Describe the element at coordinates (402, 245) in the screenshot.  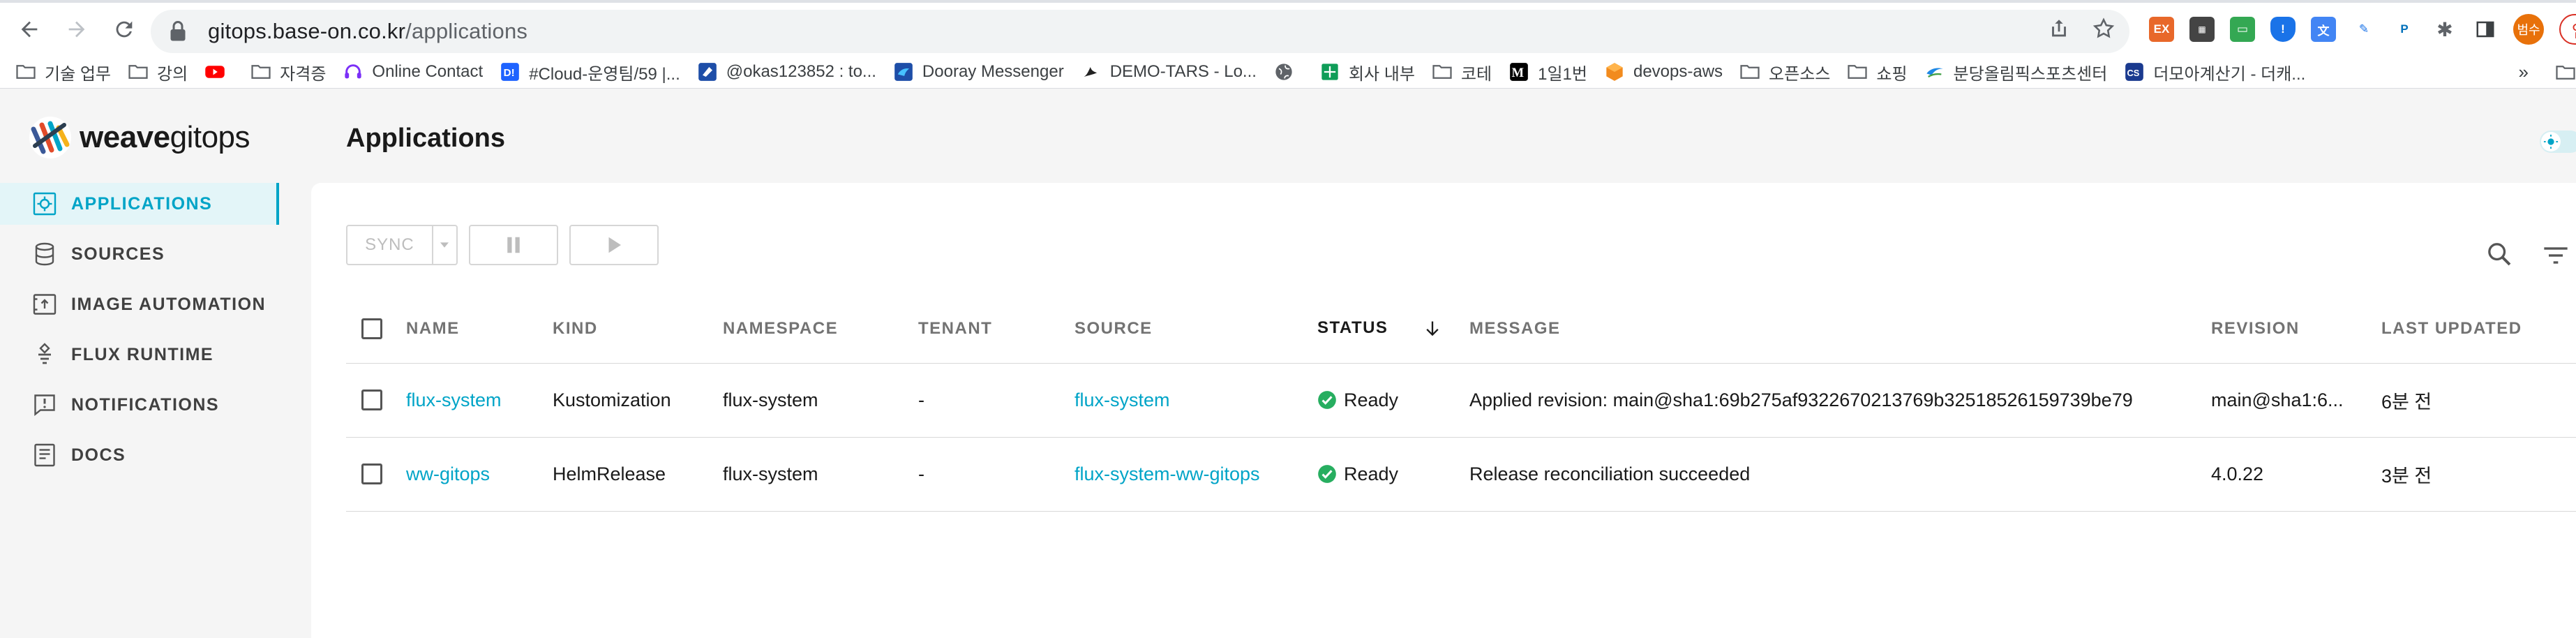
I see `sync-button: SYNC` at that location.